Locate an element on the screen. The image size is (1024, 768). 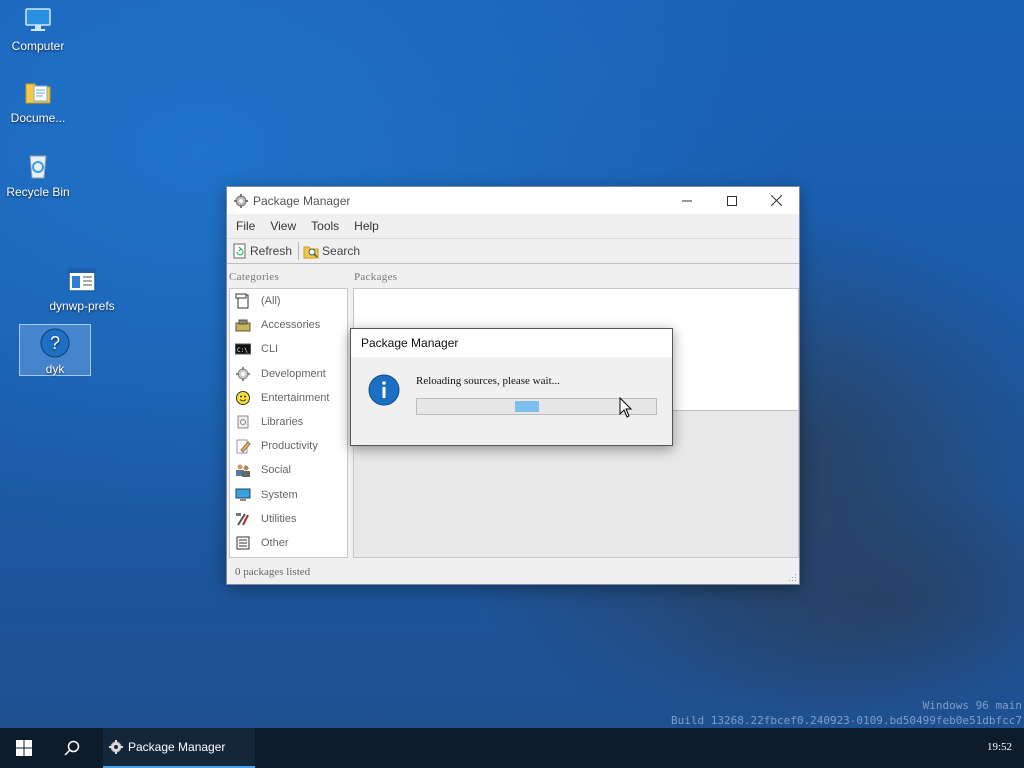
maximize-button is located at coordinates (731, 200).